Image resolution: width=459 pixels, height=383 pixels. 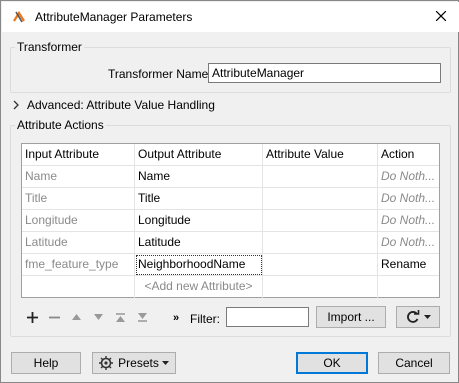 I want to click on title-bar: AttributeManager Parameters, so click(x=230, y=17).